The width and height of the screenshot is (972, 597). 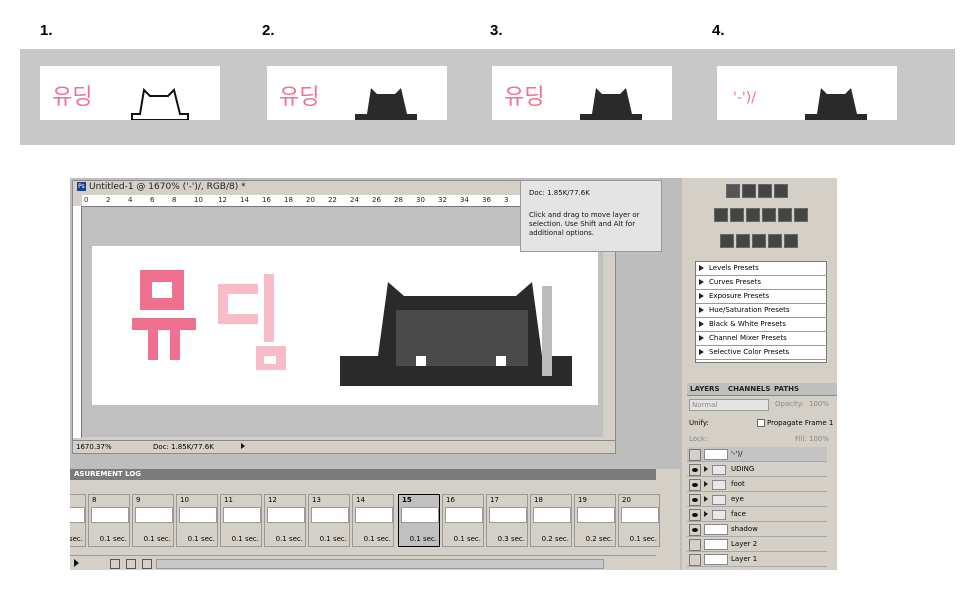 What do you see at coordinates (729, 405) in the screenshot?
I see `blend-mode-select: Normal` at bounding box center [729, 405].